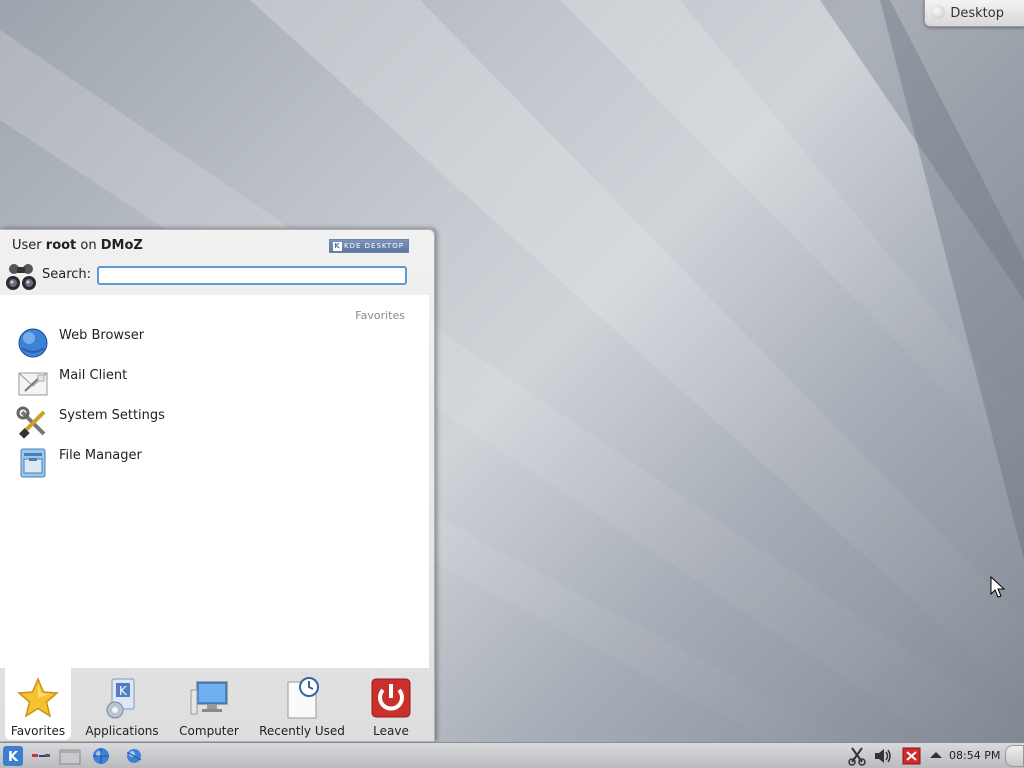 The image size is (1024, 768). What do you see at coordinates (122, 731) in the screenshot?
I see `tab-label: Applications` at bounding box center [122, 731].